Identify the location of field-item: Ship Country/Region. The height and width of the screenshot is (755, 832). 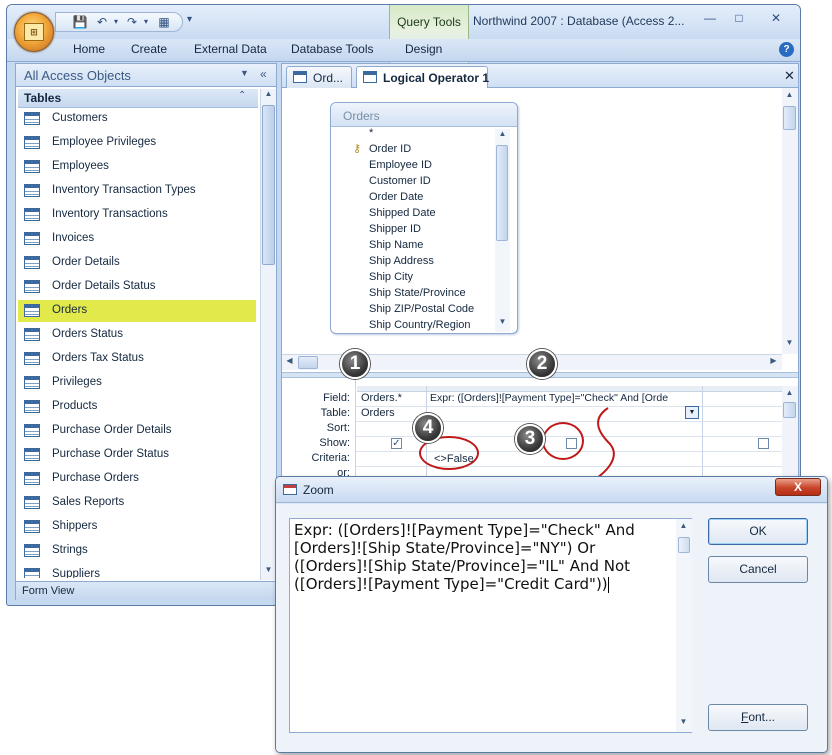
(420, 325).